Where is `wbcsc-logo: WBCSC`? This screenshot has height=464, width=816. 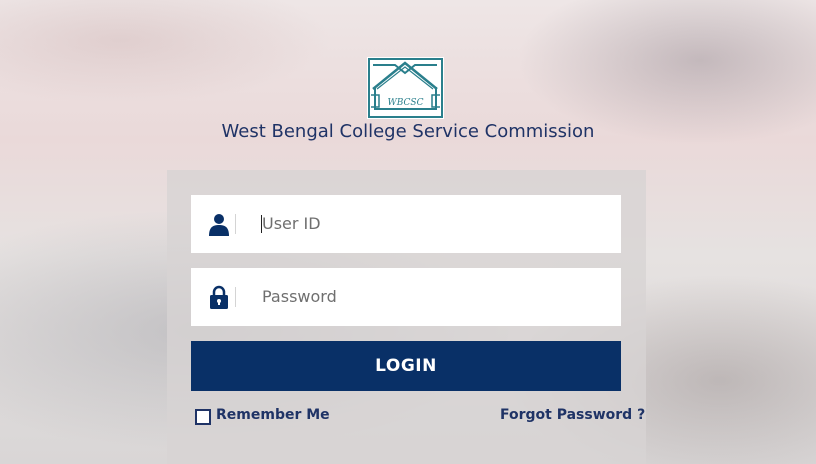
wbcsc-logo: WBCSC is located at coordinates (405, 88).